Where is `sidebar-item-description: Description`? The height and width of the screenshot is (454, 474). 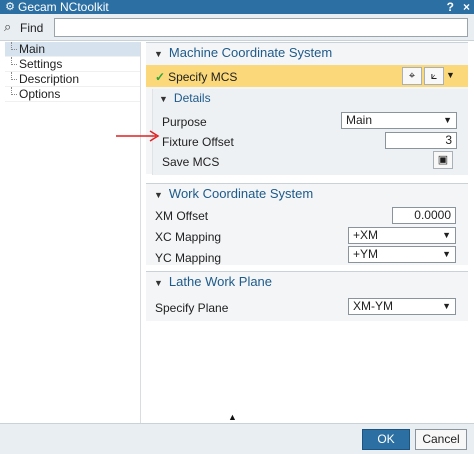
sidebar-item-description: Description is located at coordinates (72, 79).